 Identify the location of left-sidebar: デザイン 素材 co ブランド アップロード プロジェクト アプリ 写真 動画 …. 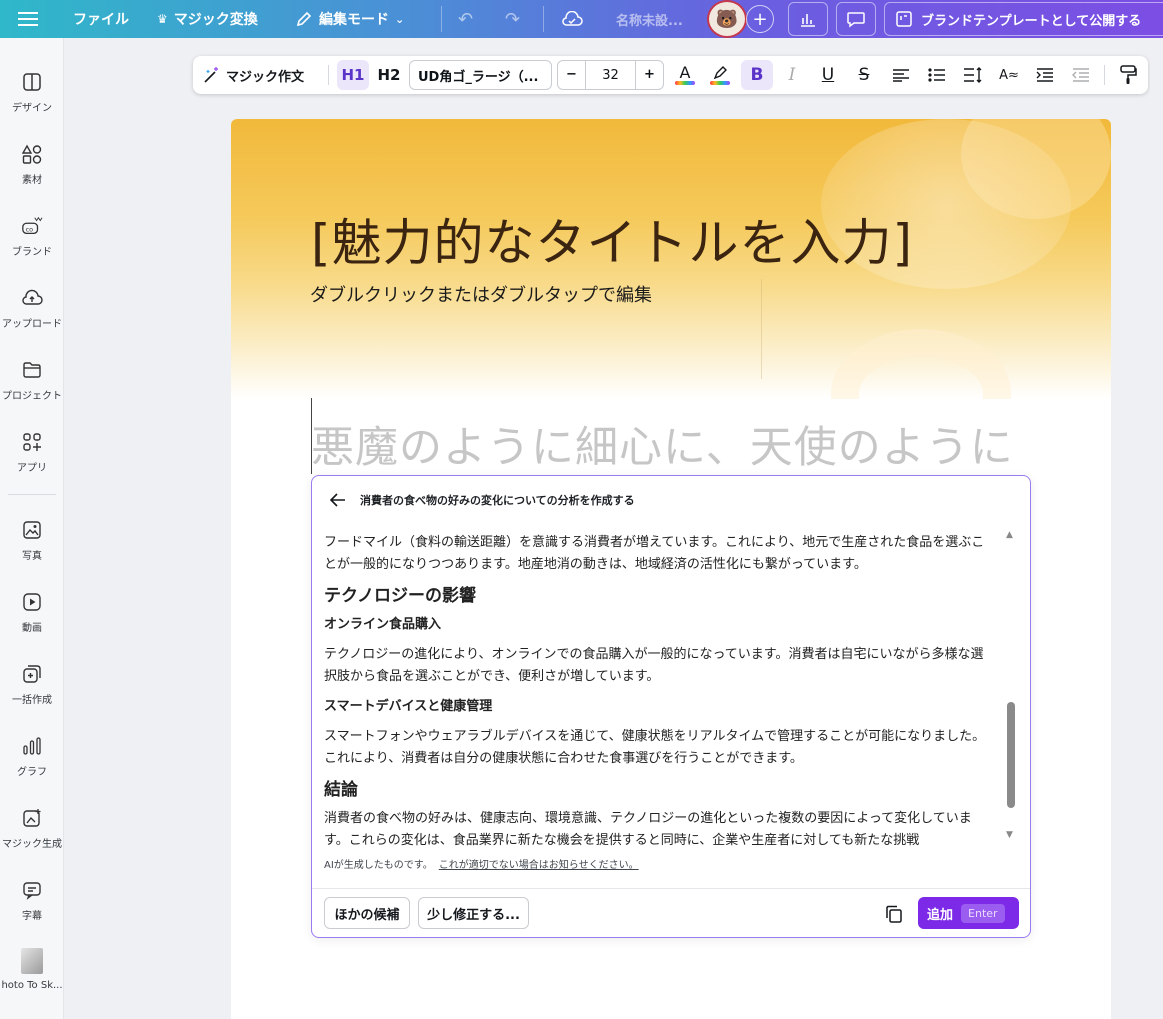
(32, 528).